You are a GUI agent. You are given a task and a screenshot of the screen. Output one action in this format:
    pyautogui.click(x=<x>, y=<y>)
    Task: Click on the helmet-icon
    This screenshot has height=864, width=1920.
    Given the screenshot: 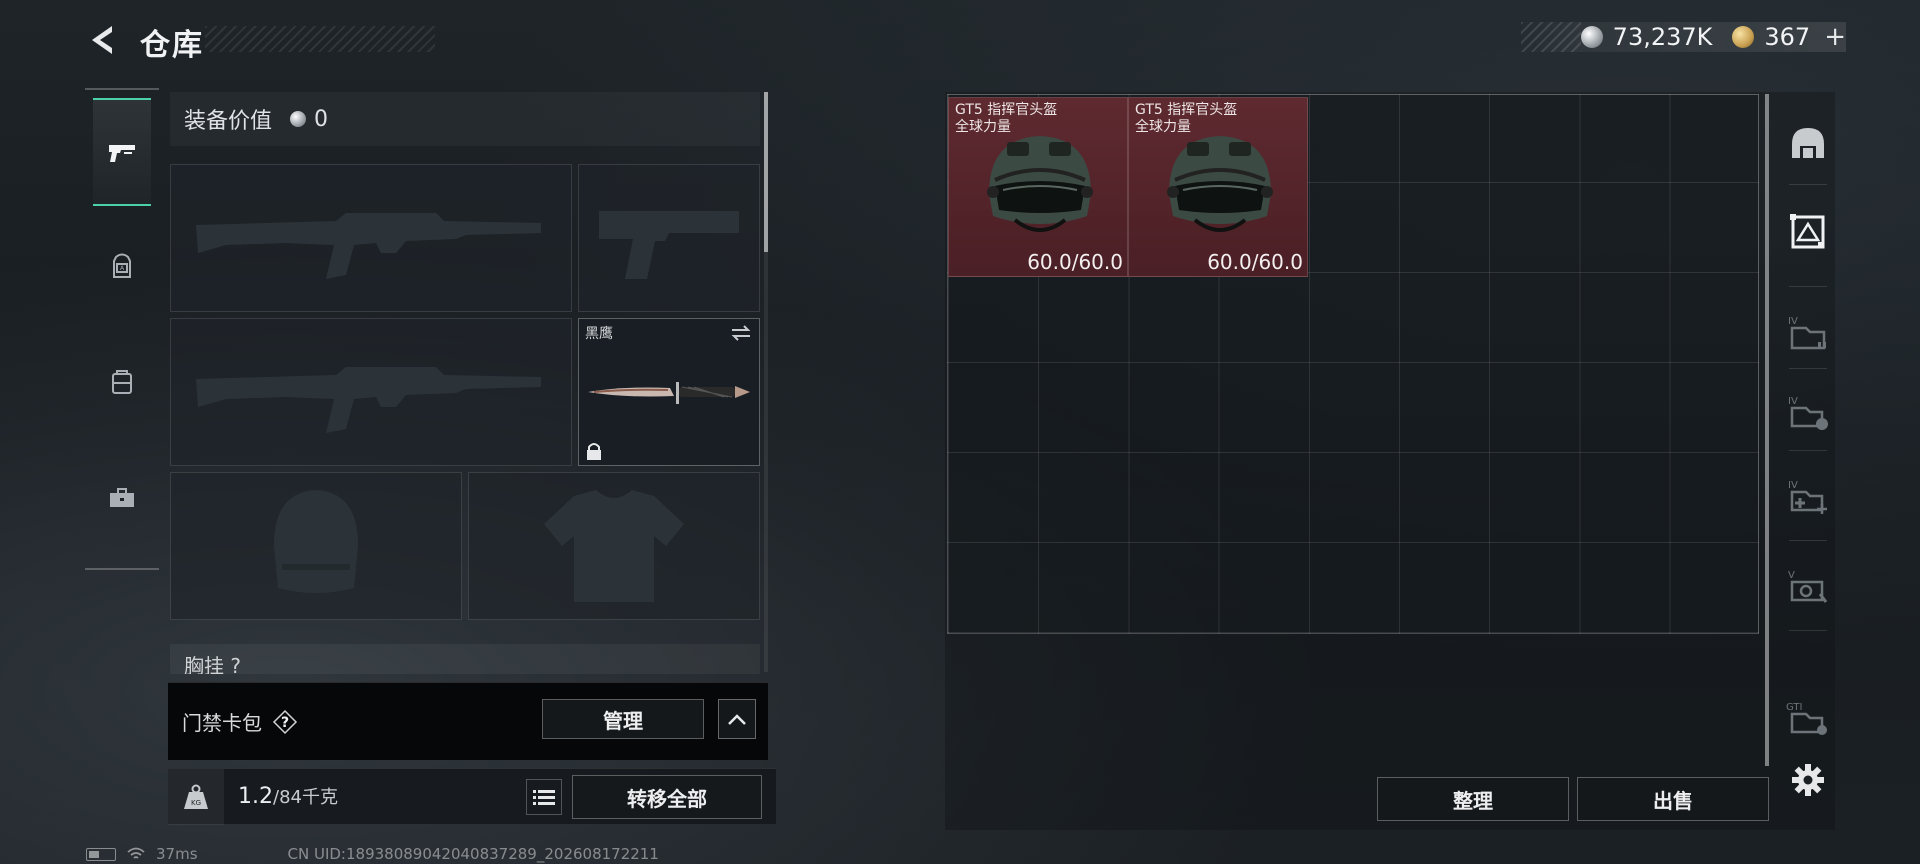 What is the action you would take?
    pyautogui.click(x=1808, y=143)
    